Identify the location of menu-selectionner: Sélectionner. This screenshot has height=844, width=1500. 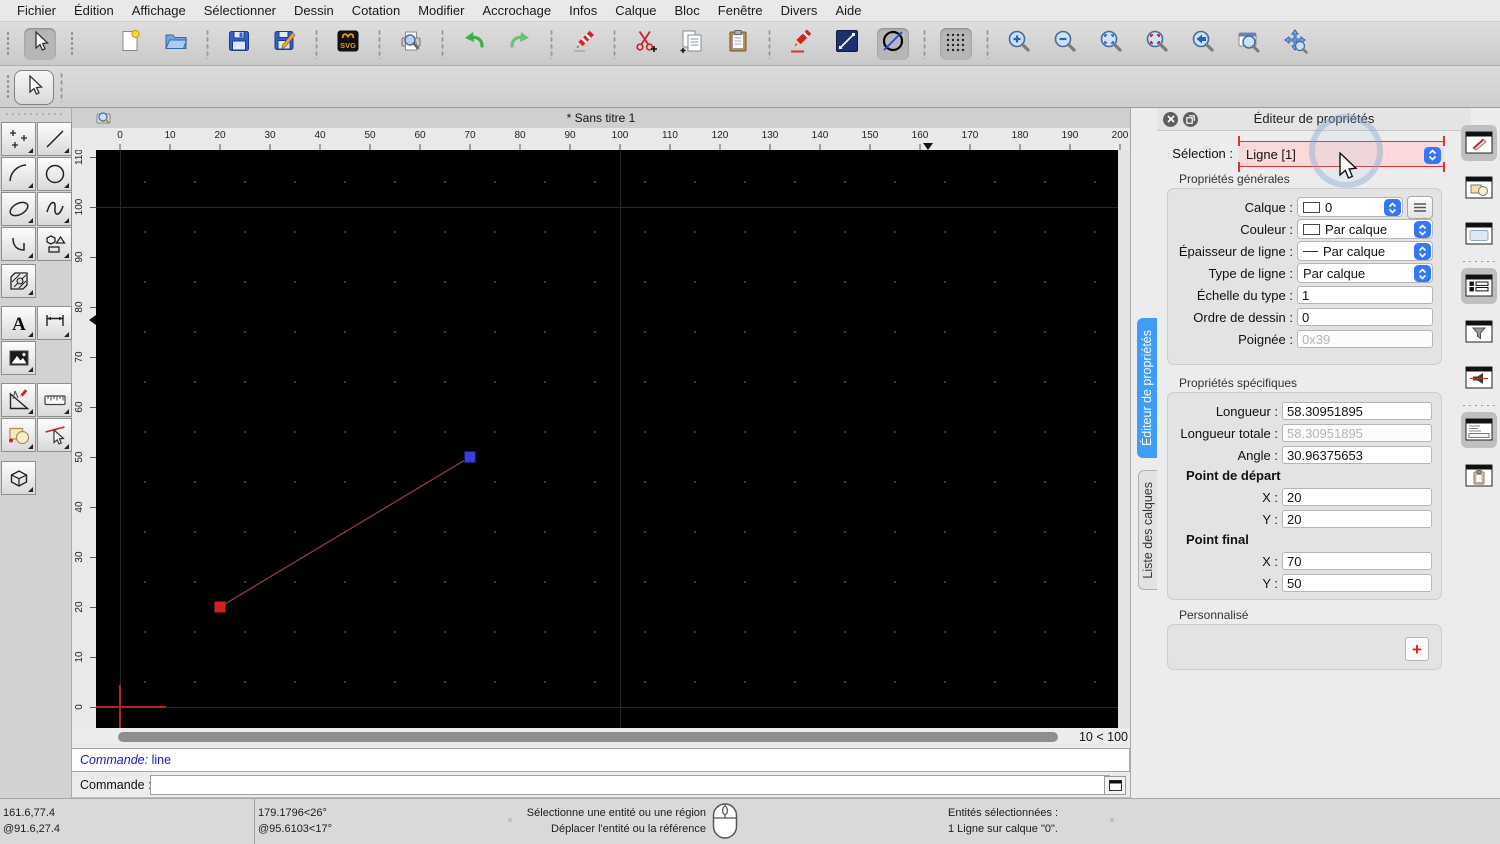
(240, 11).